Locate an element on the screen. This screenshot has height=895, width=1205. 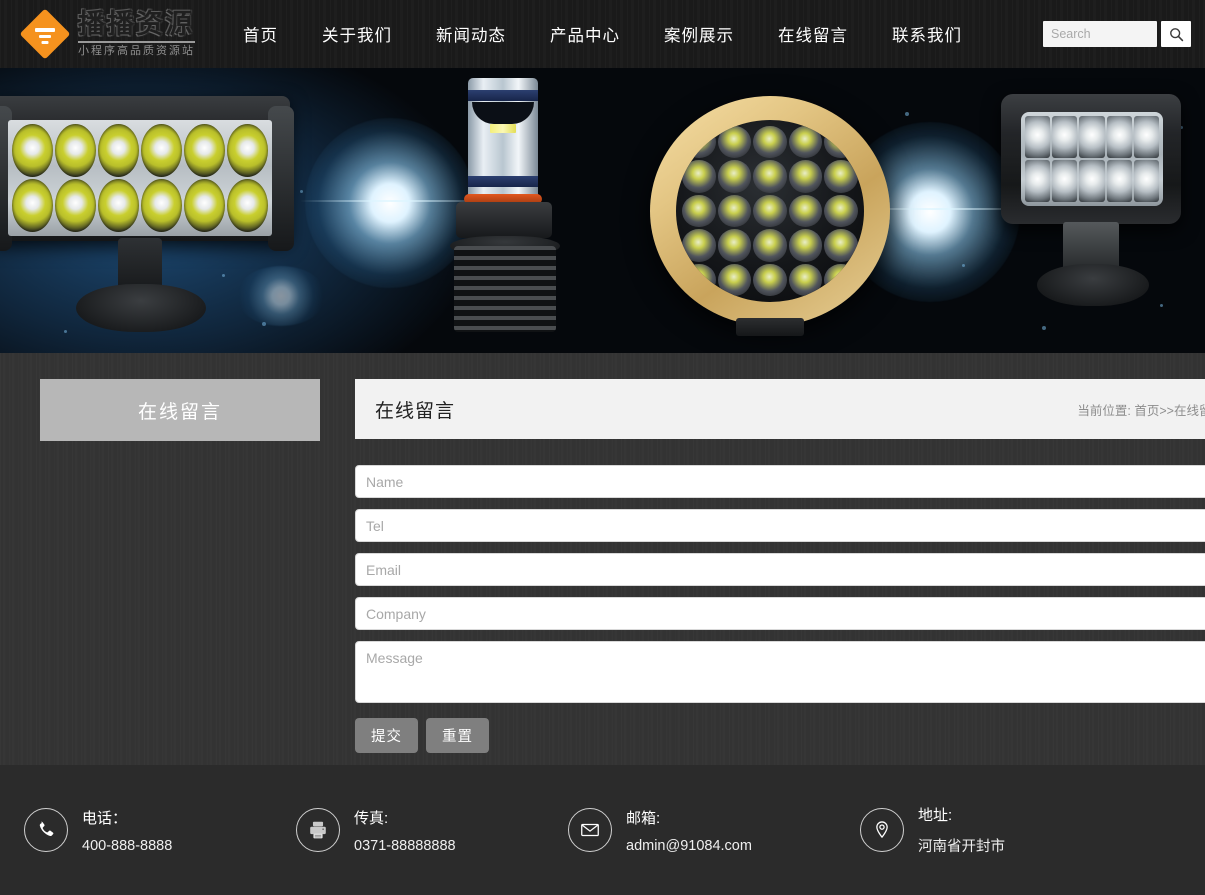
fax-icon is located at coordinates (318, 830).